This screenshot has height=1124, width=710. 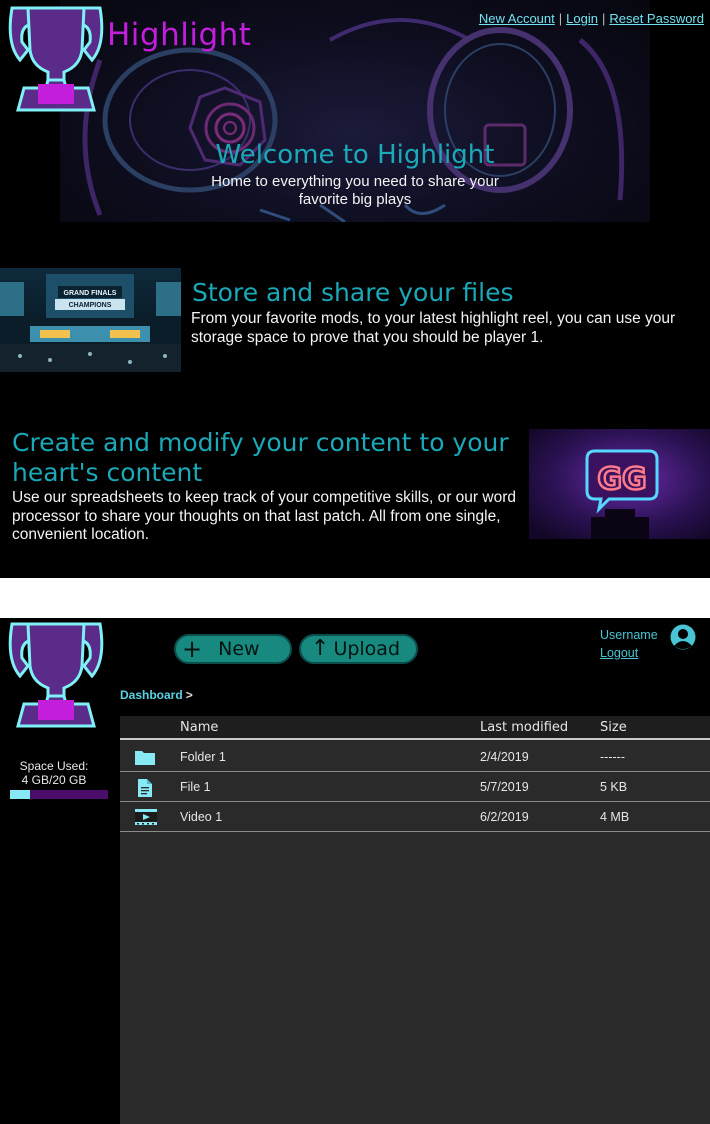 What do you see at coordinates (145, 758) in the screenshot?
I see `folder-icon` at bounding box center [145, 758].